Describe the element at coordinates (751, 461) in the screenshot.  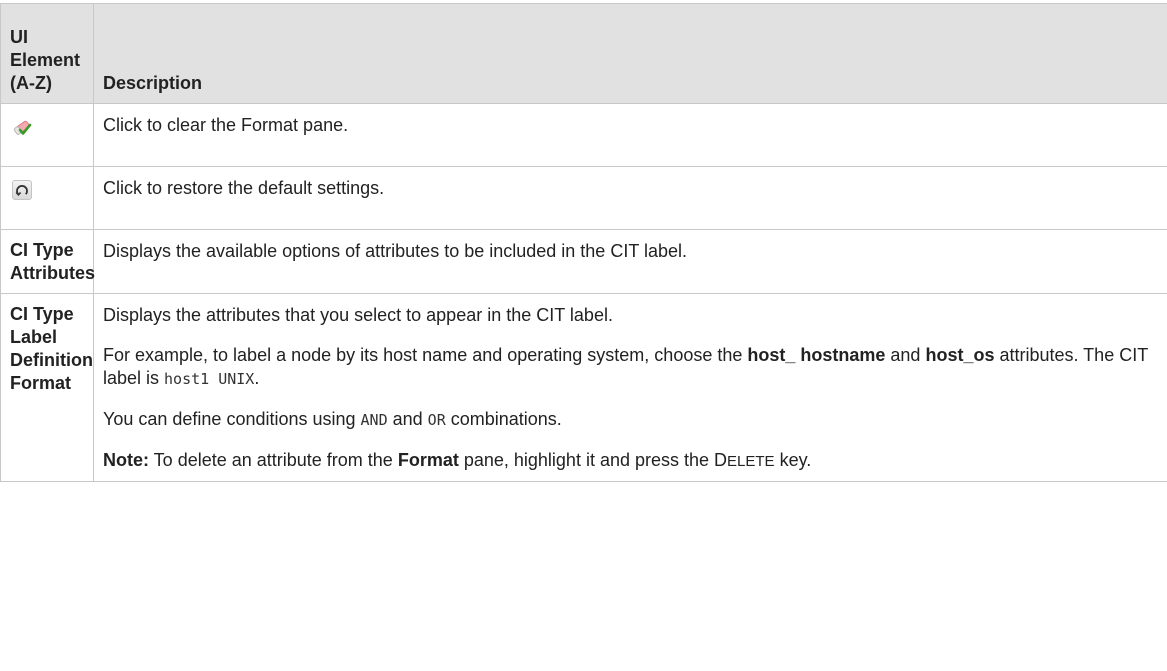
I see `key-name-rest: ELETE` at that location.